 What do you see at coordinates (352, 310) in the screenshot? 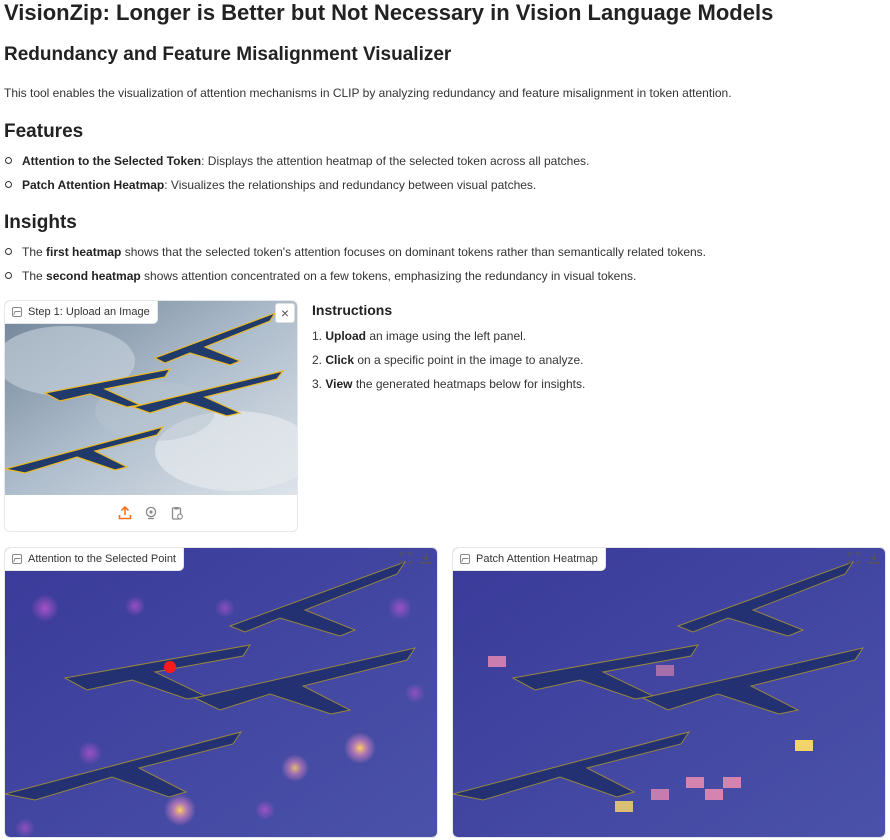
I see `instructions-heading: Instructions` at bounding box center [352, 310].